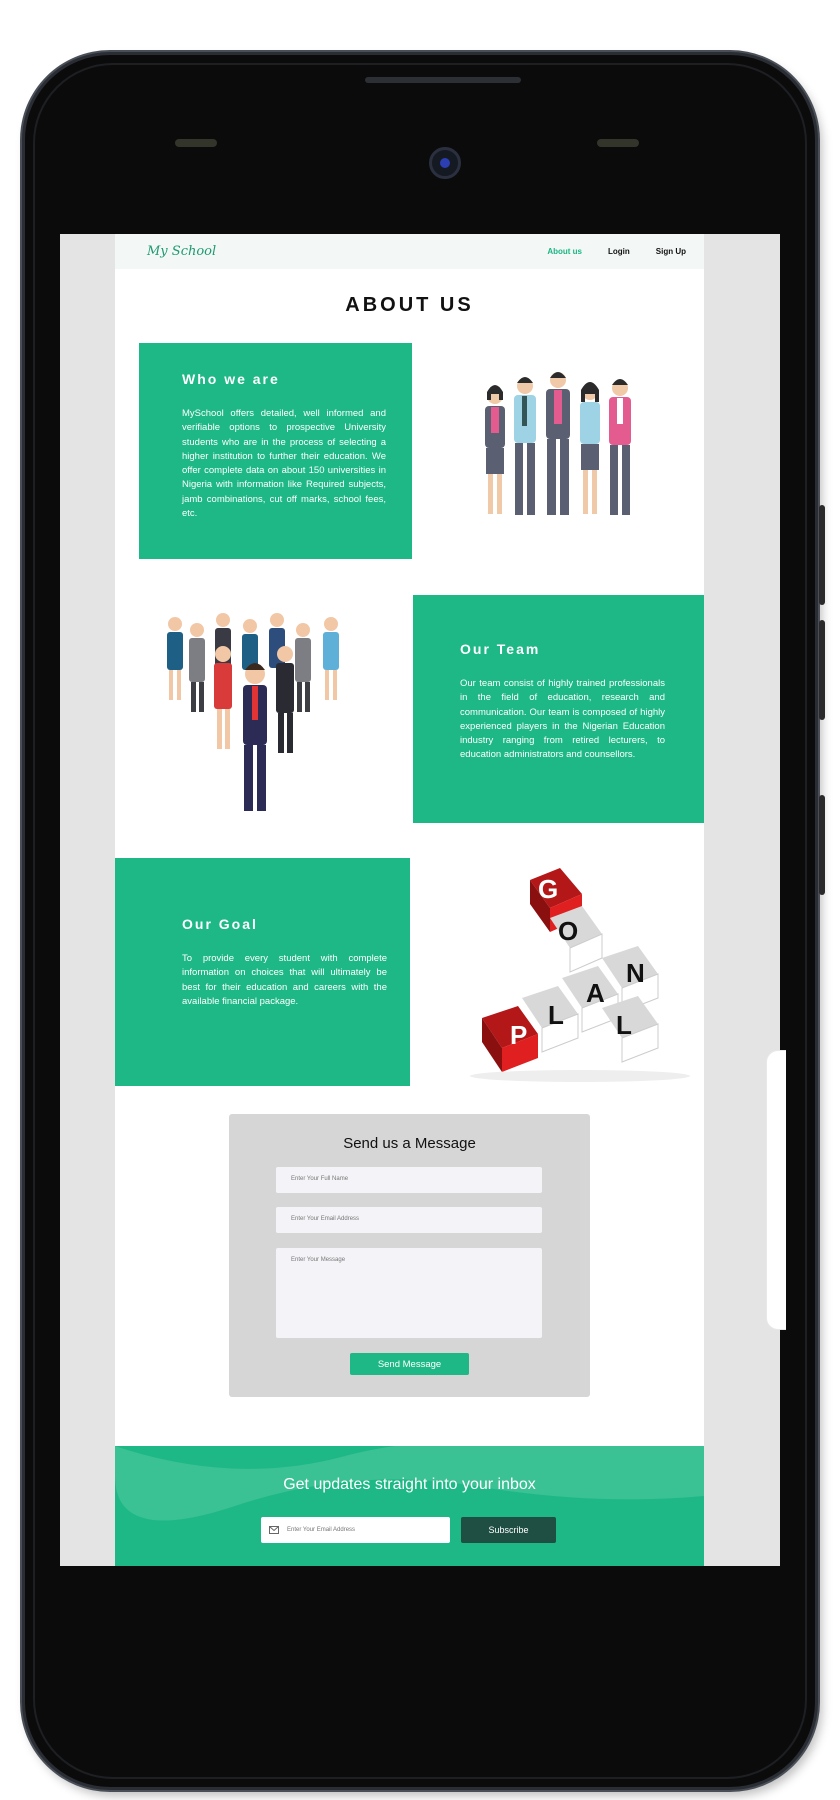 Image resolution: width=840 pixels, height=1800 pixels. Describe the element at coordinates (564, 251) in the screenshot. I see `nav-about-us: About us` at that location.